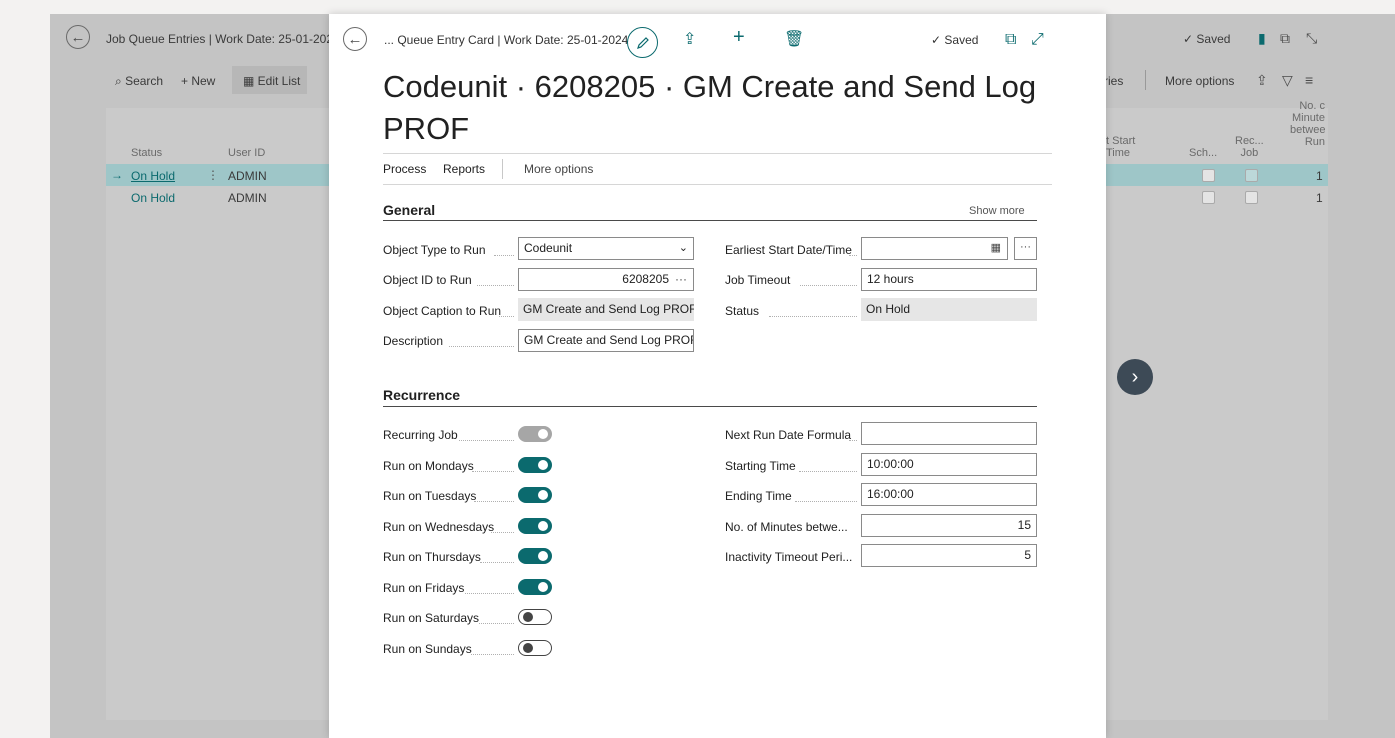  I want to click on entries-menu-partial: ries, so click(1113, 81).